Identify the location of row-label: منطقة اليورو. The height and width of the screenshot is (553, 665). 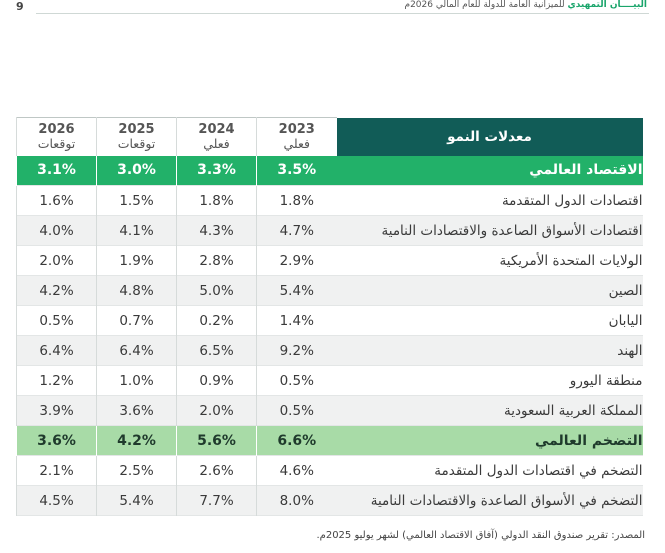
(489, 380).